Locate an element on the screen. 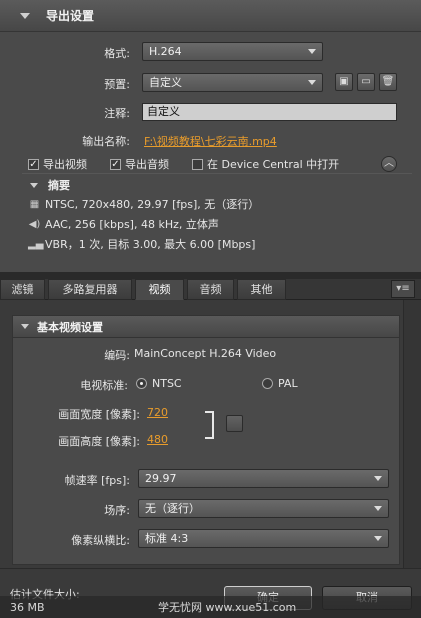  export-video-label: 导出视频 is located at coordinates (65, 164).